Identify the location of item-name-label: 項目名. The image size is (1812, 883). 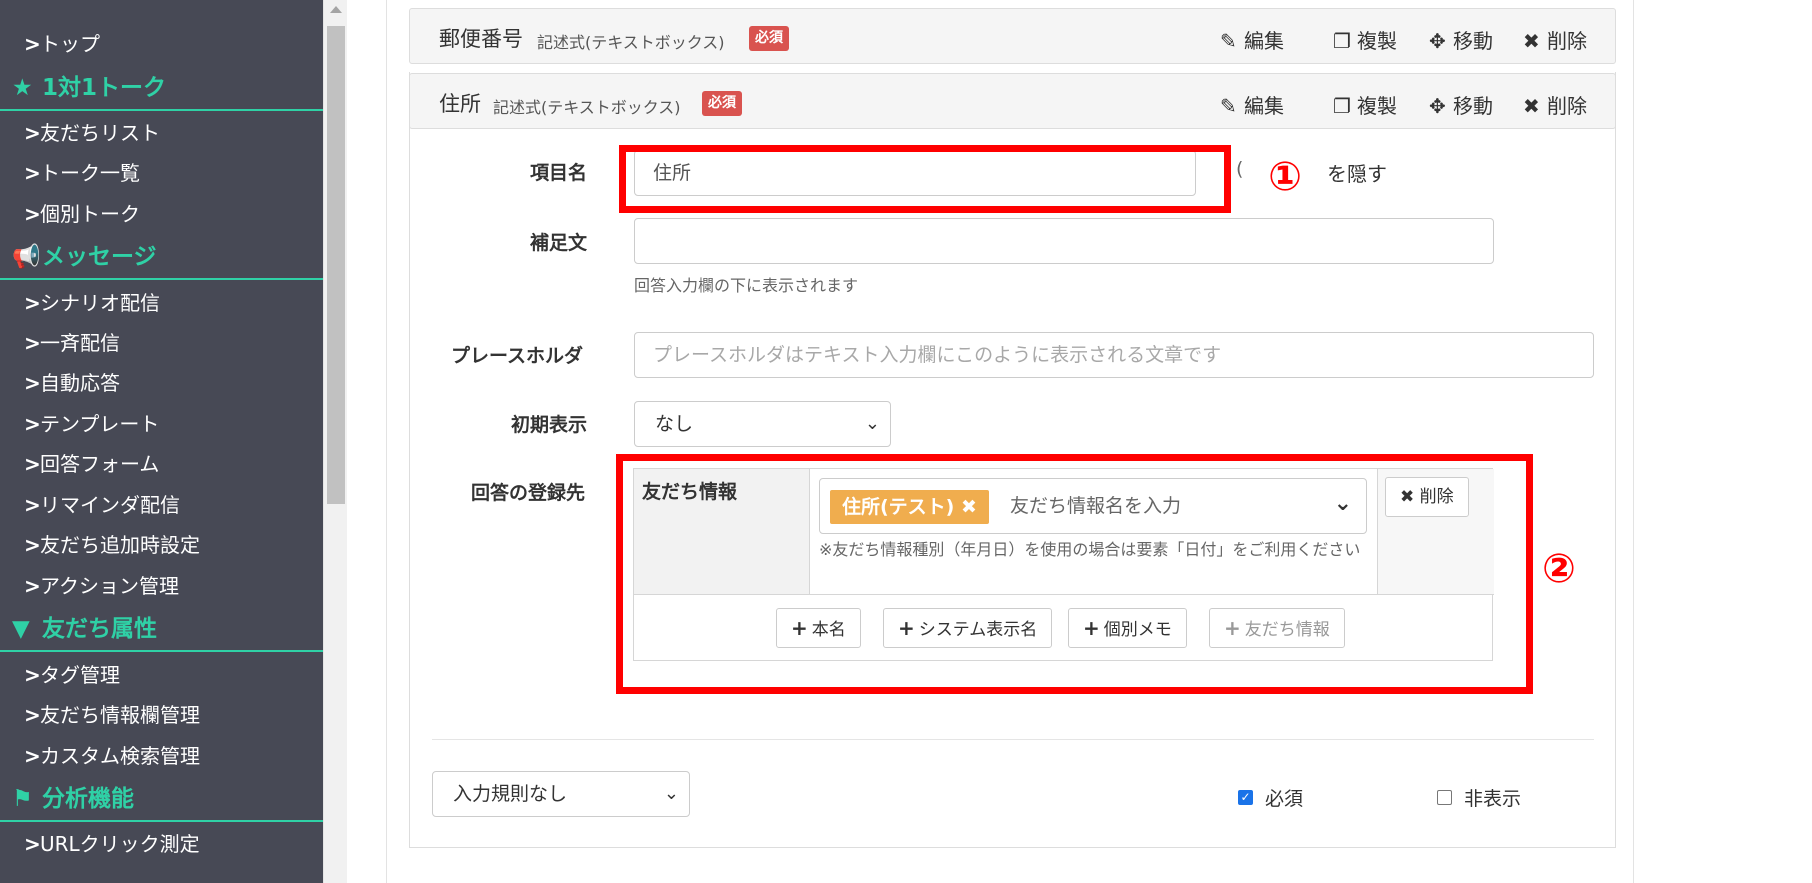
(559, 173).